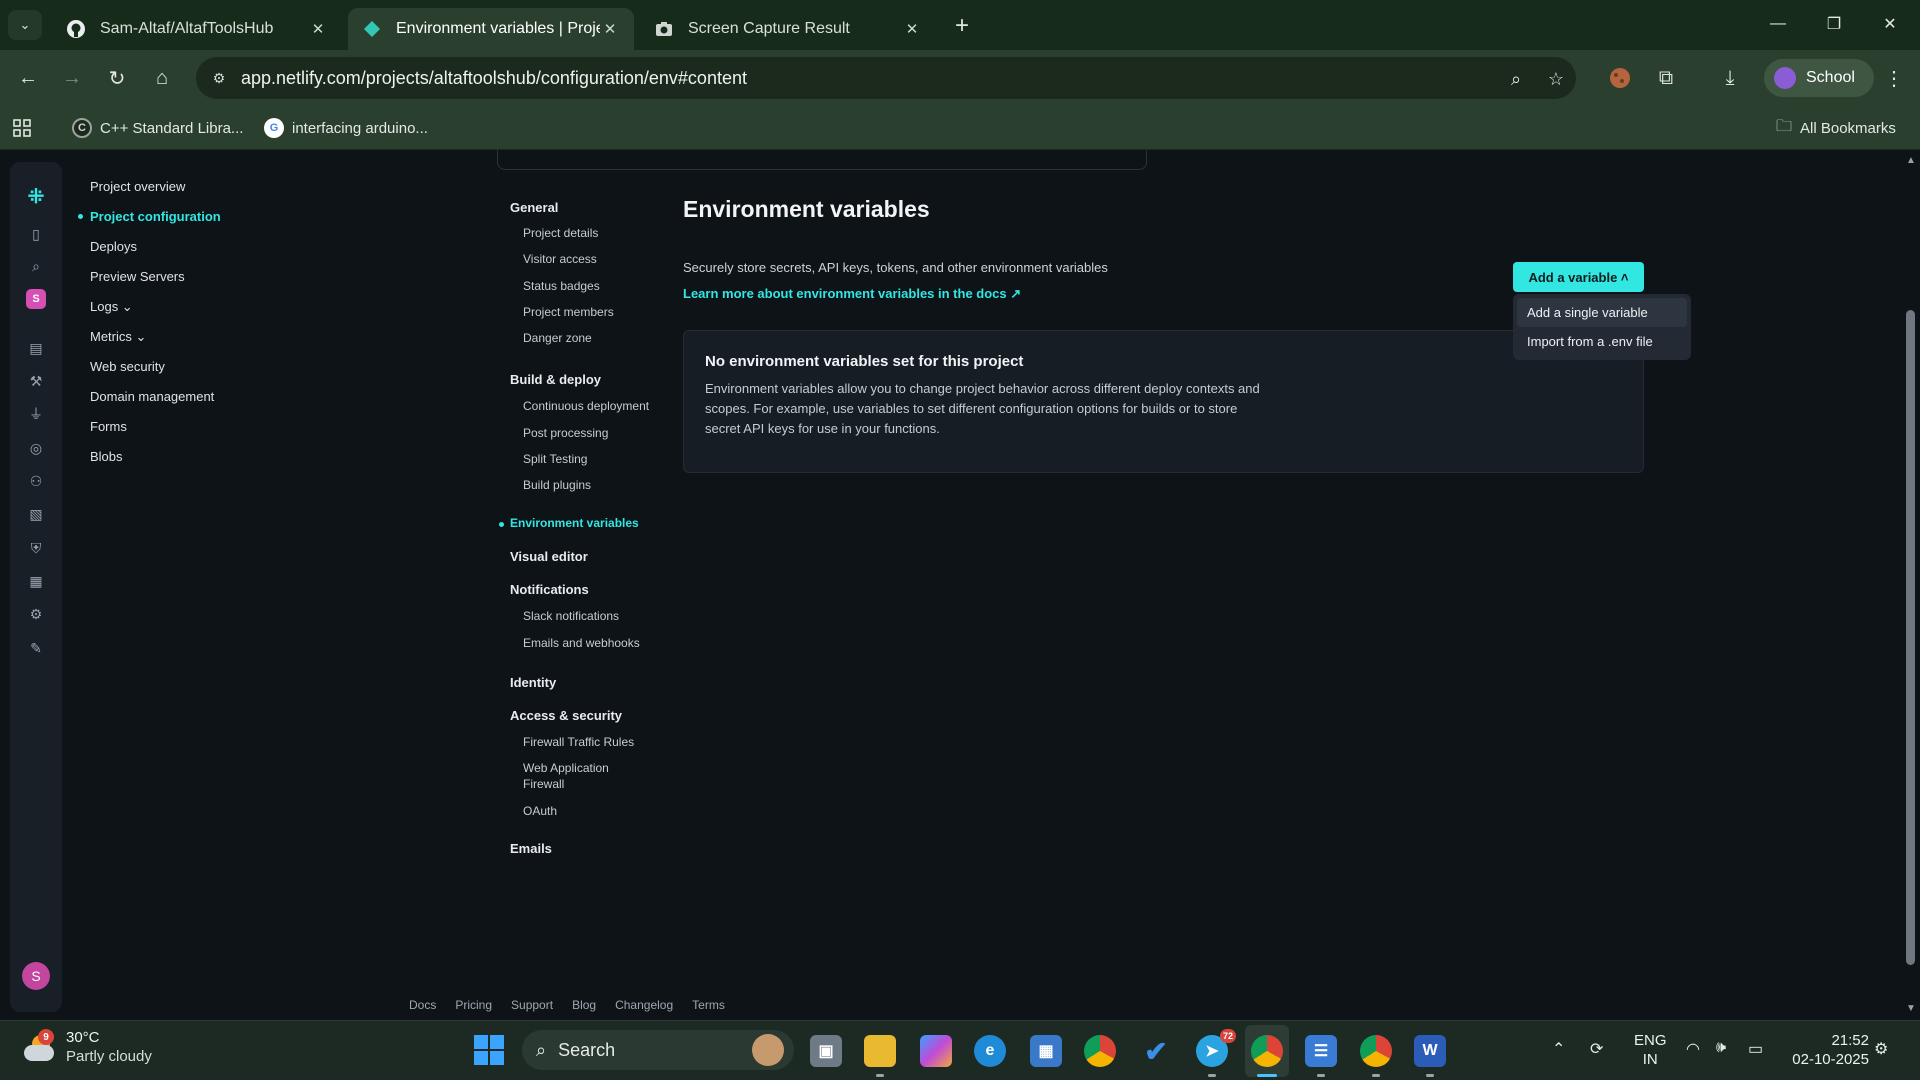 The width and height of the screenshot is (1920, 1080). What do you see at coordinates (36, 548) in the screenshot?
I see `security-icon: ⛨` at bounding box center [36, 548].